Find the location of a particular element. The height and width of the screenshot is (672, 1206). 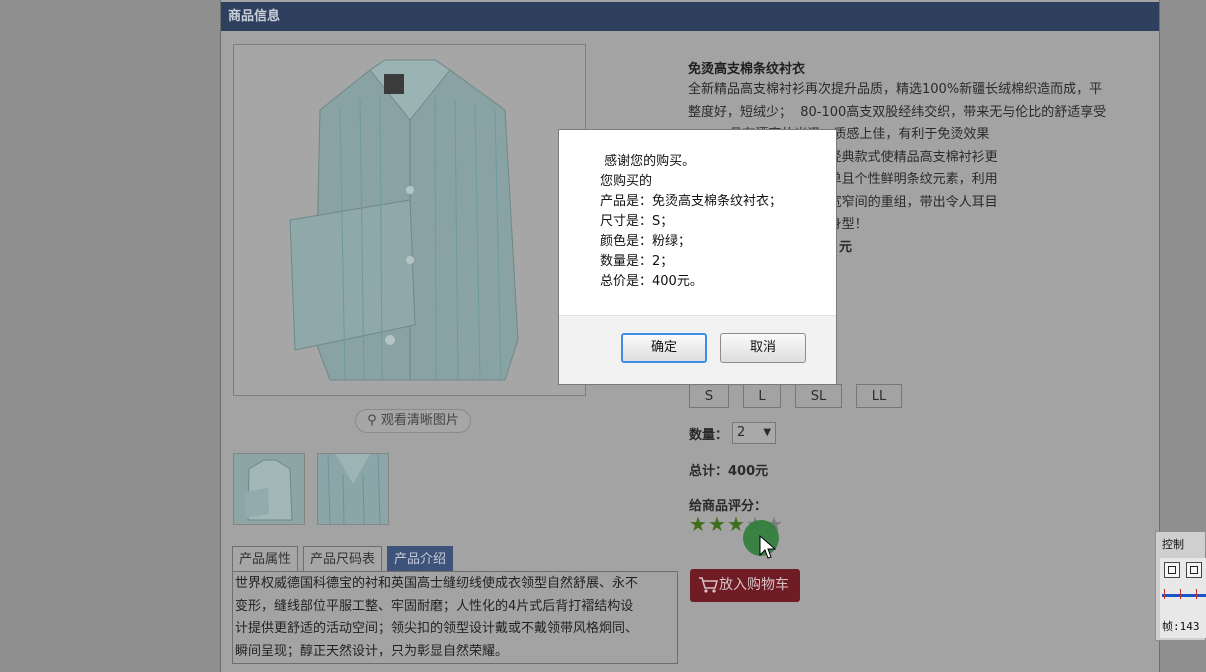

frame-counter: 帧:143 is located at coordinates (1181, 626).